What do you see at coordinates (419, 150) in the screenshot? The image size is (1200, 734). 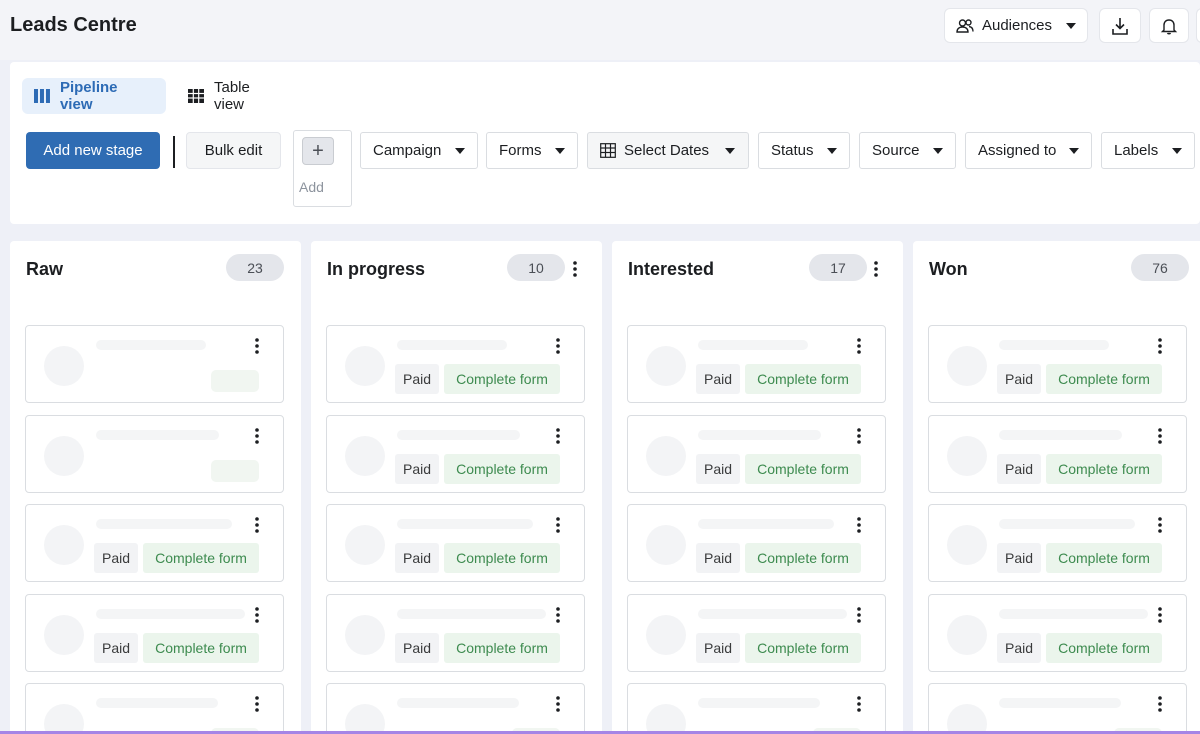 I see `campaign-filter: Campaign` at bounding box center [419, 150].